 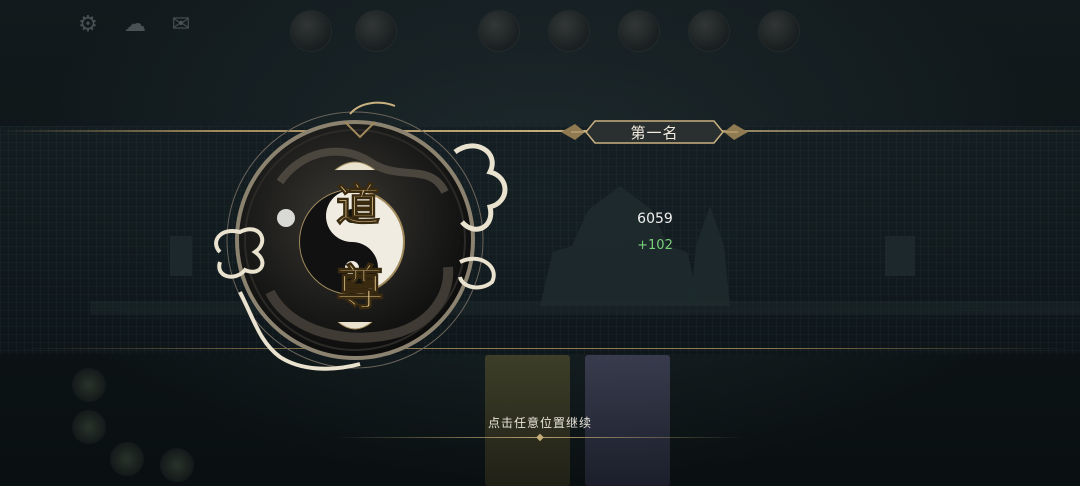 I want to click on continue-hint: 点击任意位置继续, so click(x=540, y=422).